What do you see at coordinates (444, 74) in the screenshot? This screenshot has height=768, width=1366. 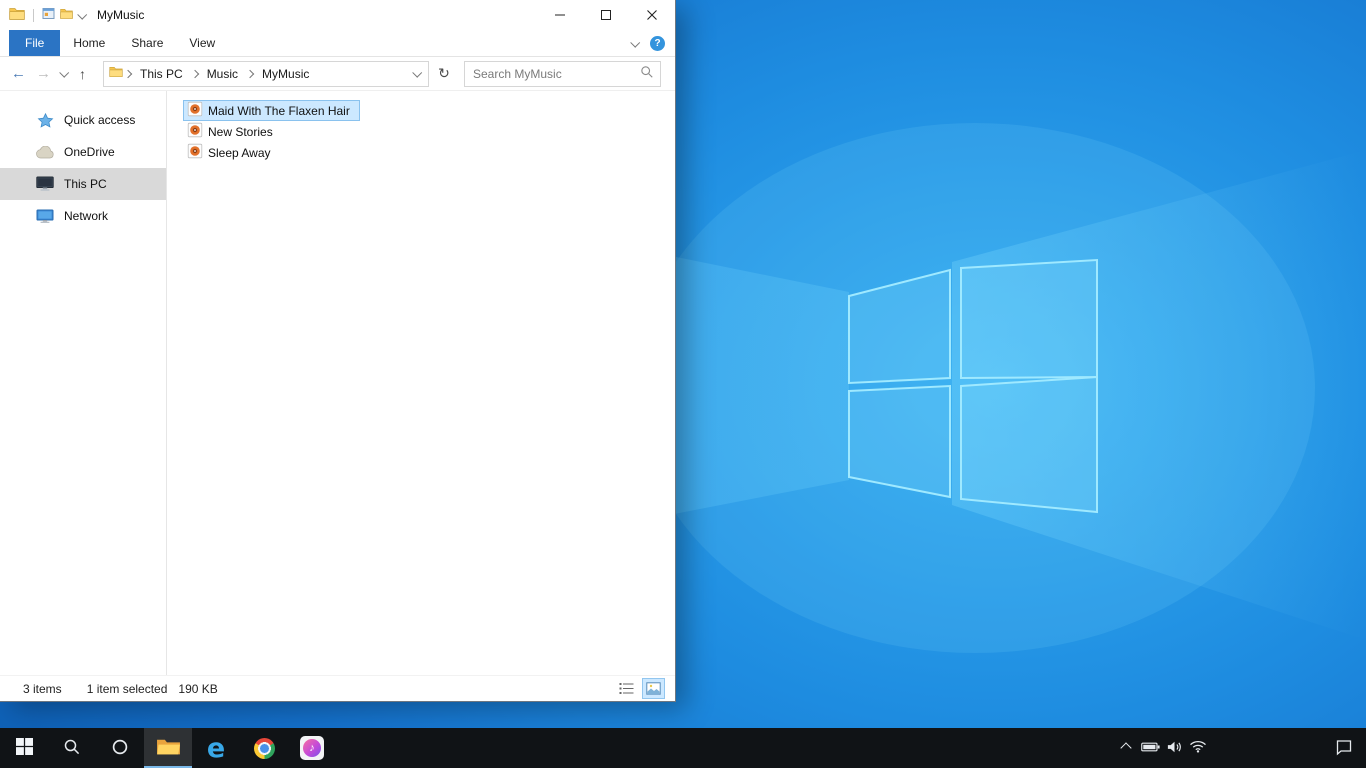 I see `refresh-button: ↻` at bounding box center [444, 74].